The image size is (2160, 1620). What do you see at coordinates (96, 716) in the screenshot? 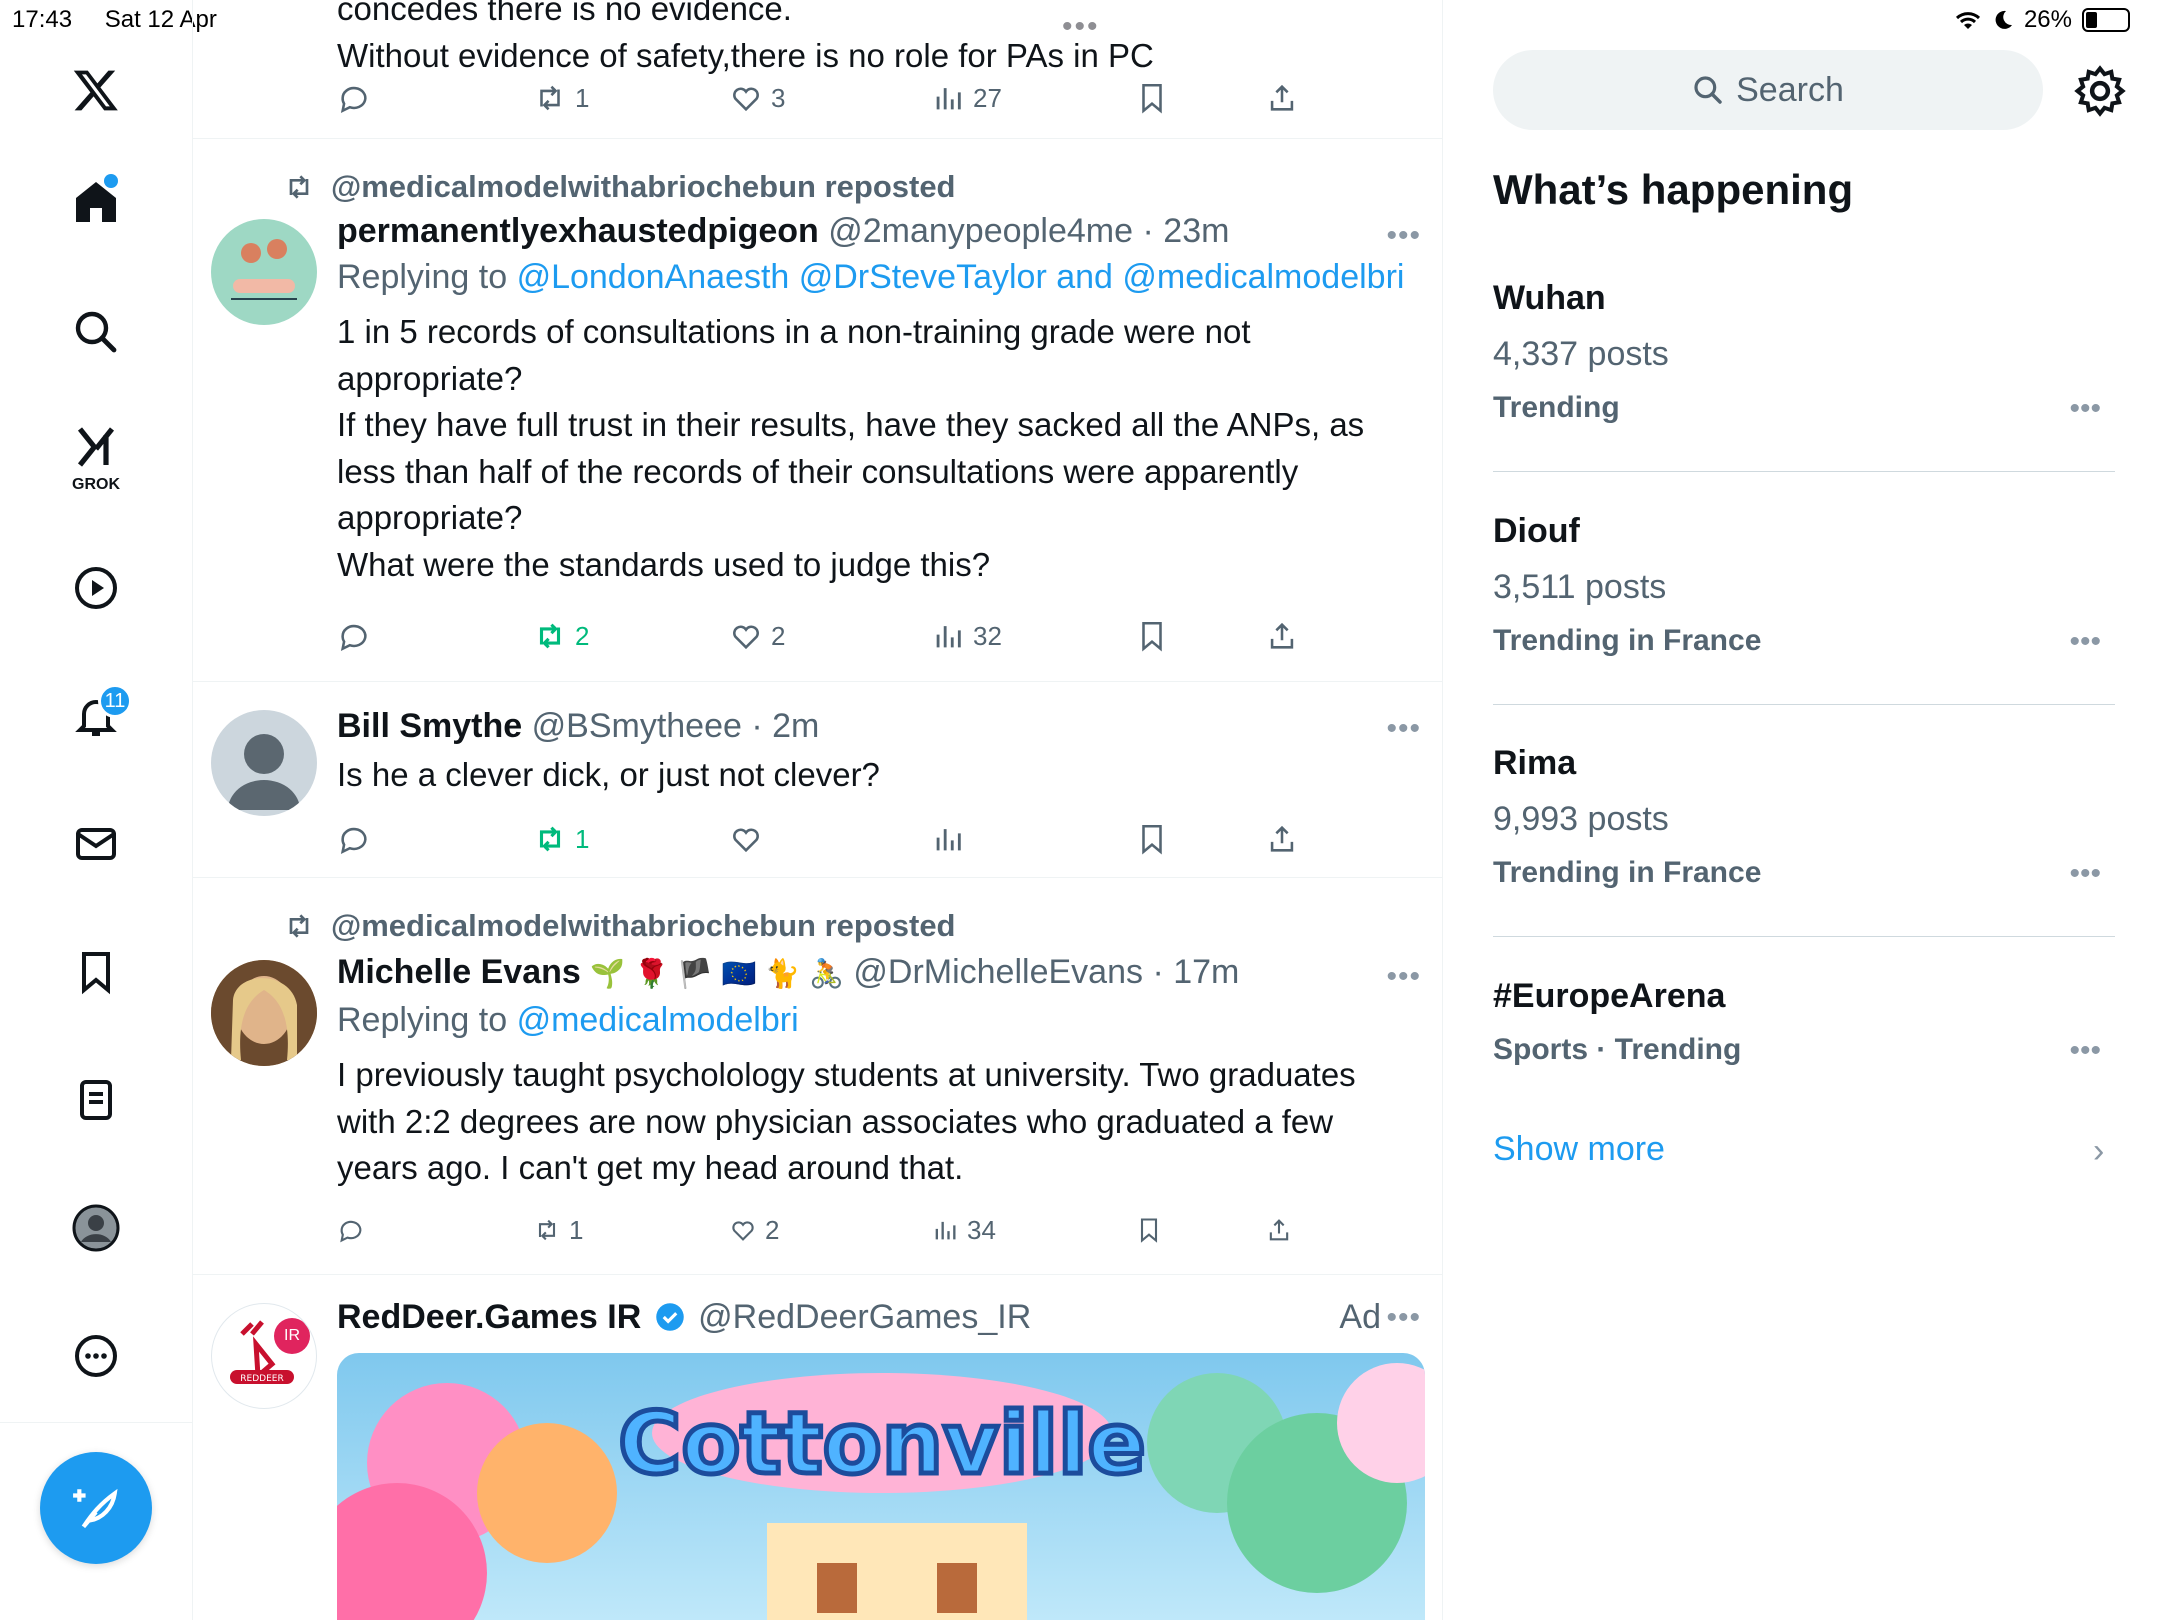
I see `notifications-bell-icon: 11` at bounding box center [96, 716].